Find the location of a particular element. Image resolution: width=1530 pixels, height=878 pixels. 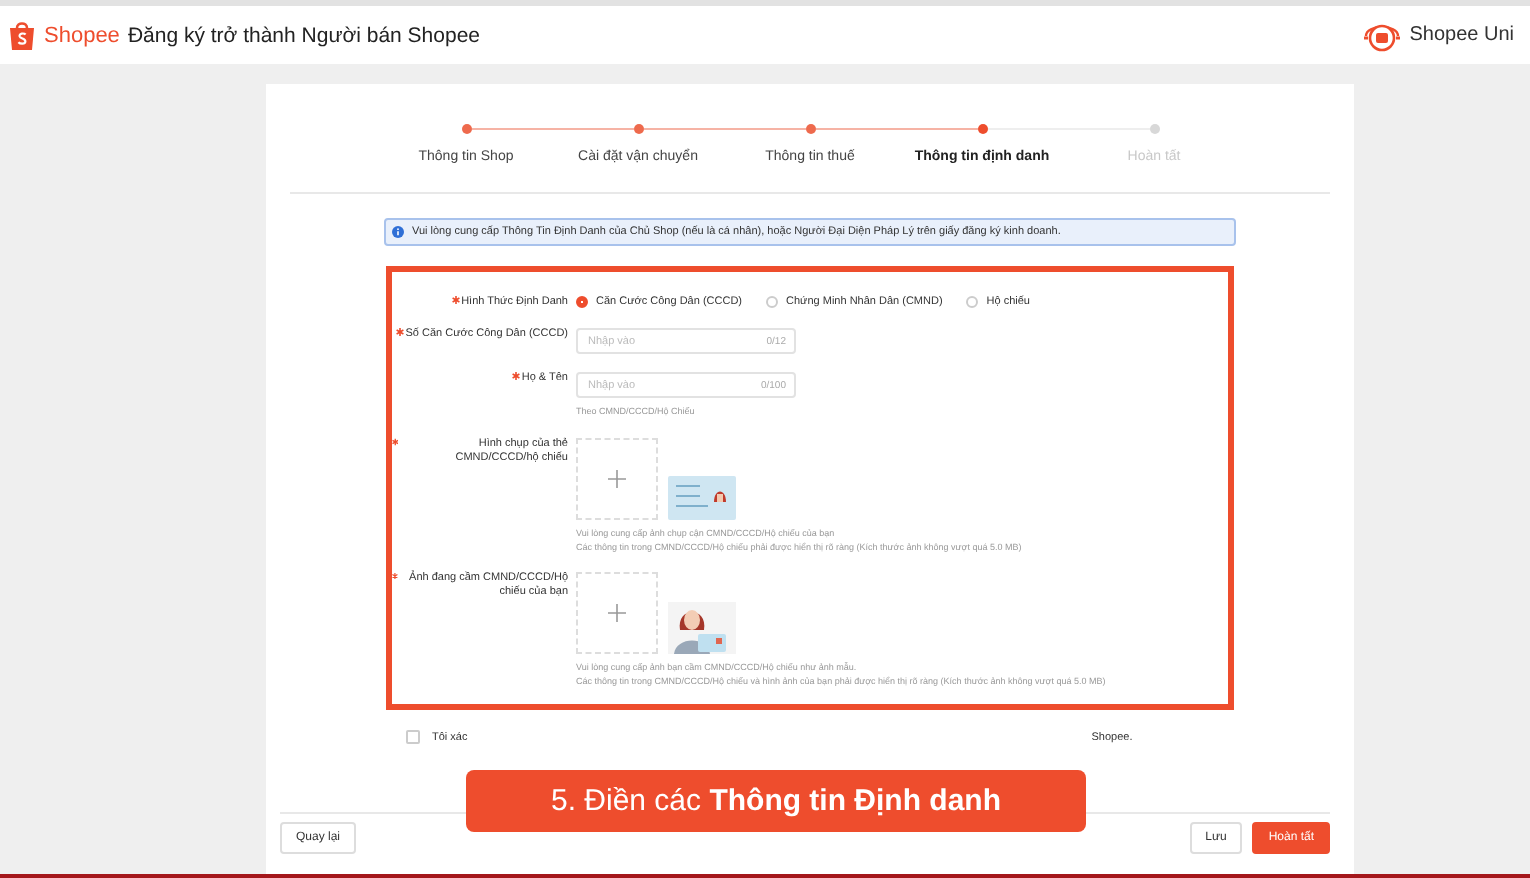

shopee-uni-logo-icon is located at coordinates (1381, 35).